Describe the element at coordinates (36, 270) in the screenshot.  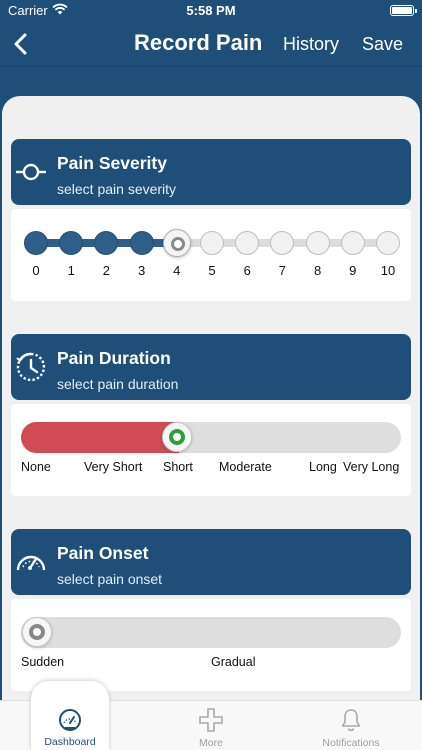
I see `severity-scale-label: 0` at that location.